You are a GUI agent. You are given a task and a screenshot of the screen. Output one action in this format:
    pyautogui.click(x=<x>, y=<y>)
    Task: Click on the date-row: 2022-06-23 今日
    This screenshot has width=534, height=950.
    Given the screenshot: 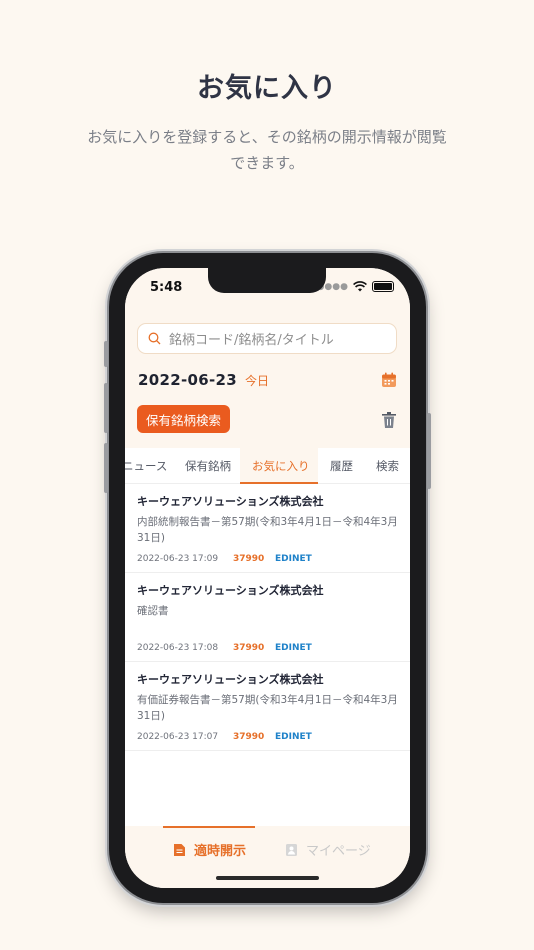 What is the action you would take?
    pyautogui.click(x=203, y=380)
    